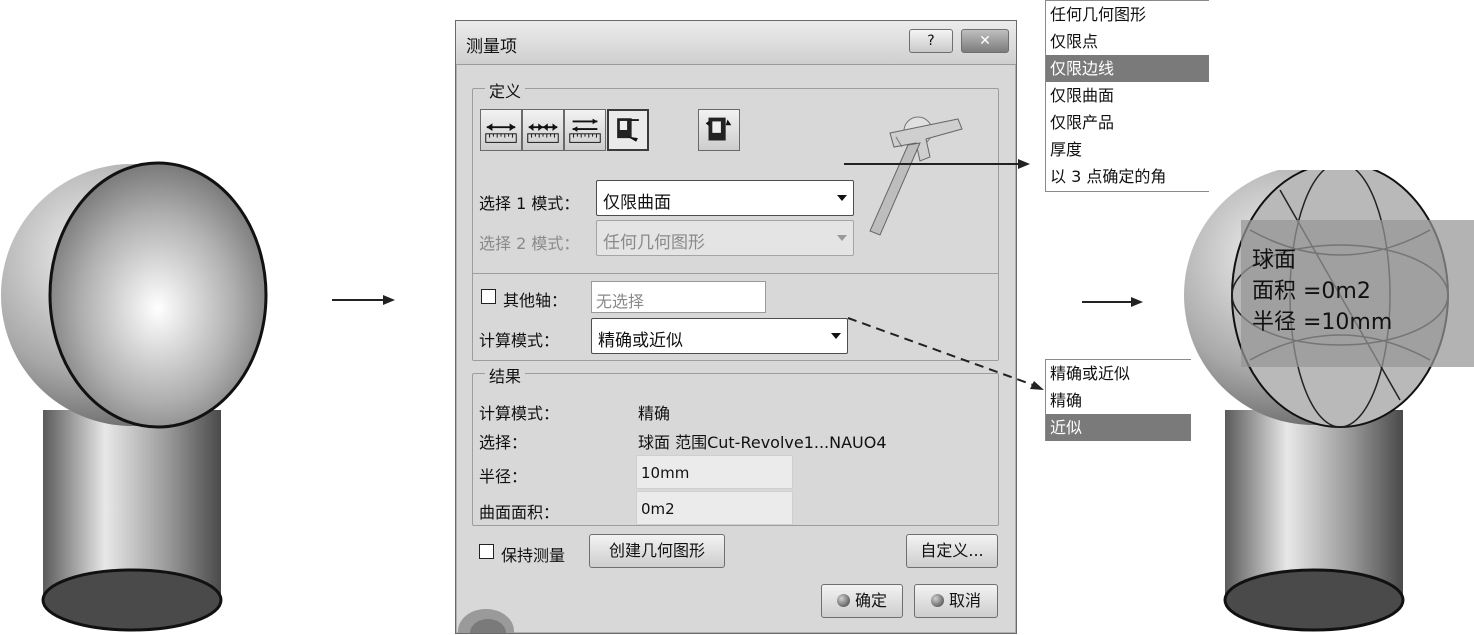 The height and width of the screenshot is (635, 1474). What do you see at coordinates (486, 551) in the screenshot?
I see `keep-measure-checkbox` at bounding box center [486, 551].